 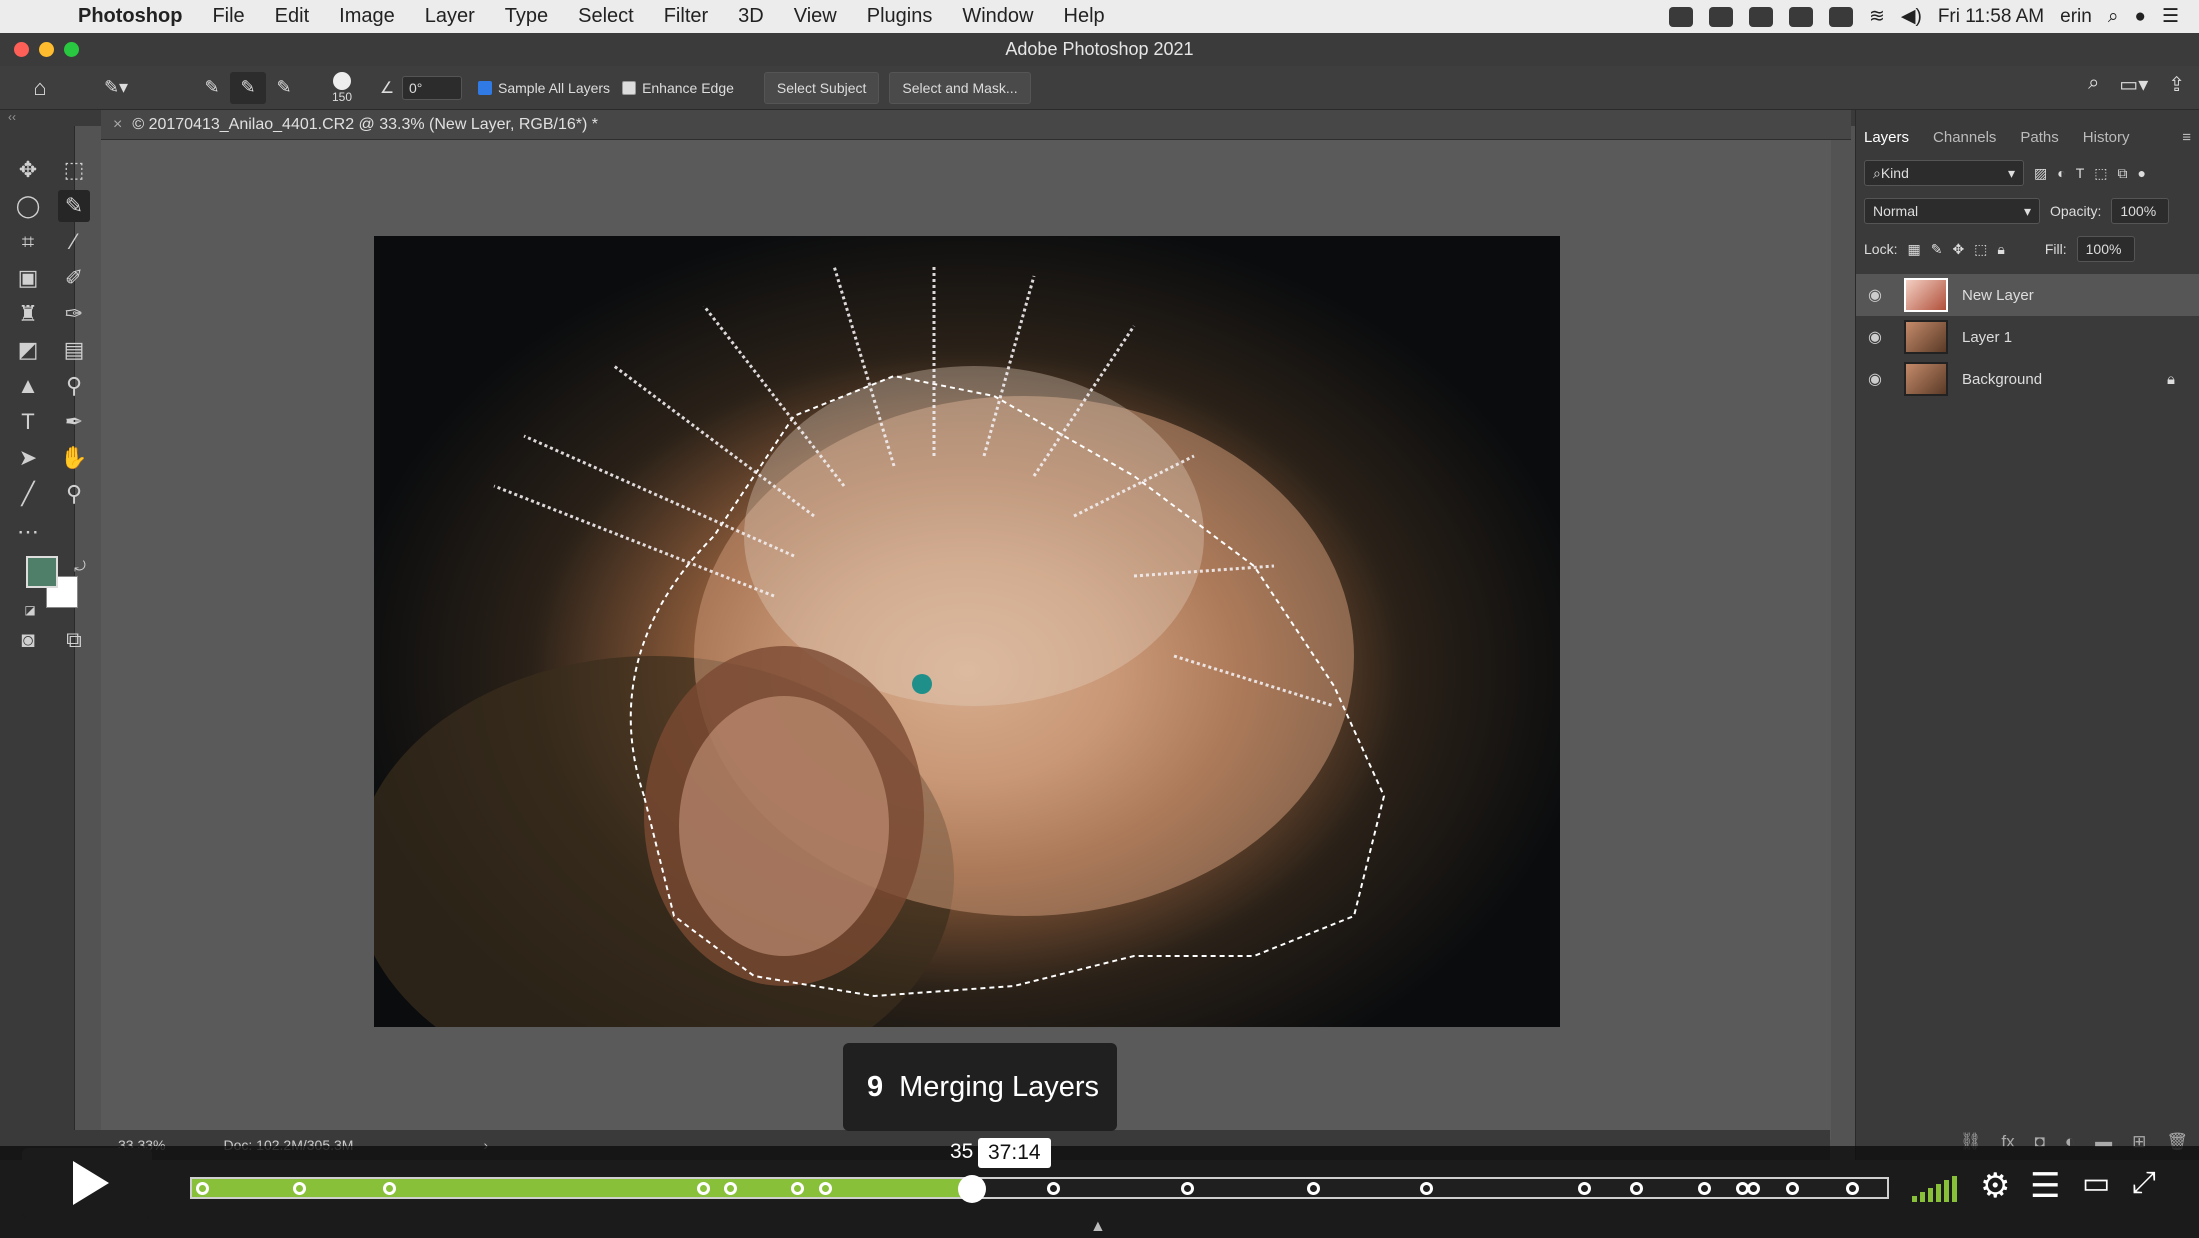 I want to click on minimize-window-button, so click(x=46, y=49).